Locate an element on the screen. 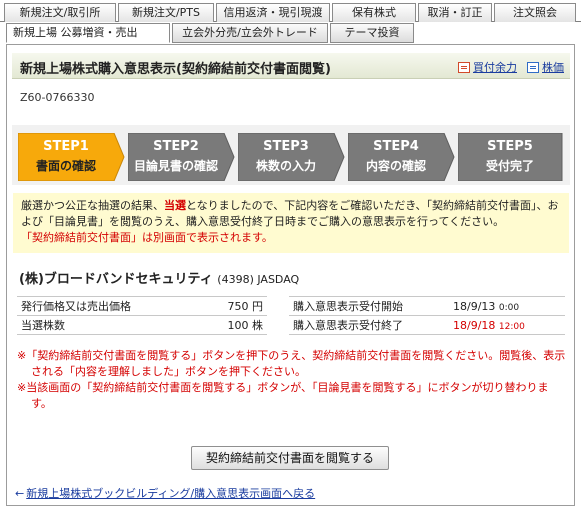  step-number: STEP4 is located at coordinates (396, 146).